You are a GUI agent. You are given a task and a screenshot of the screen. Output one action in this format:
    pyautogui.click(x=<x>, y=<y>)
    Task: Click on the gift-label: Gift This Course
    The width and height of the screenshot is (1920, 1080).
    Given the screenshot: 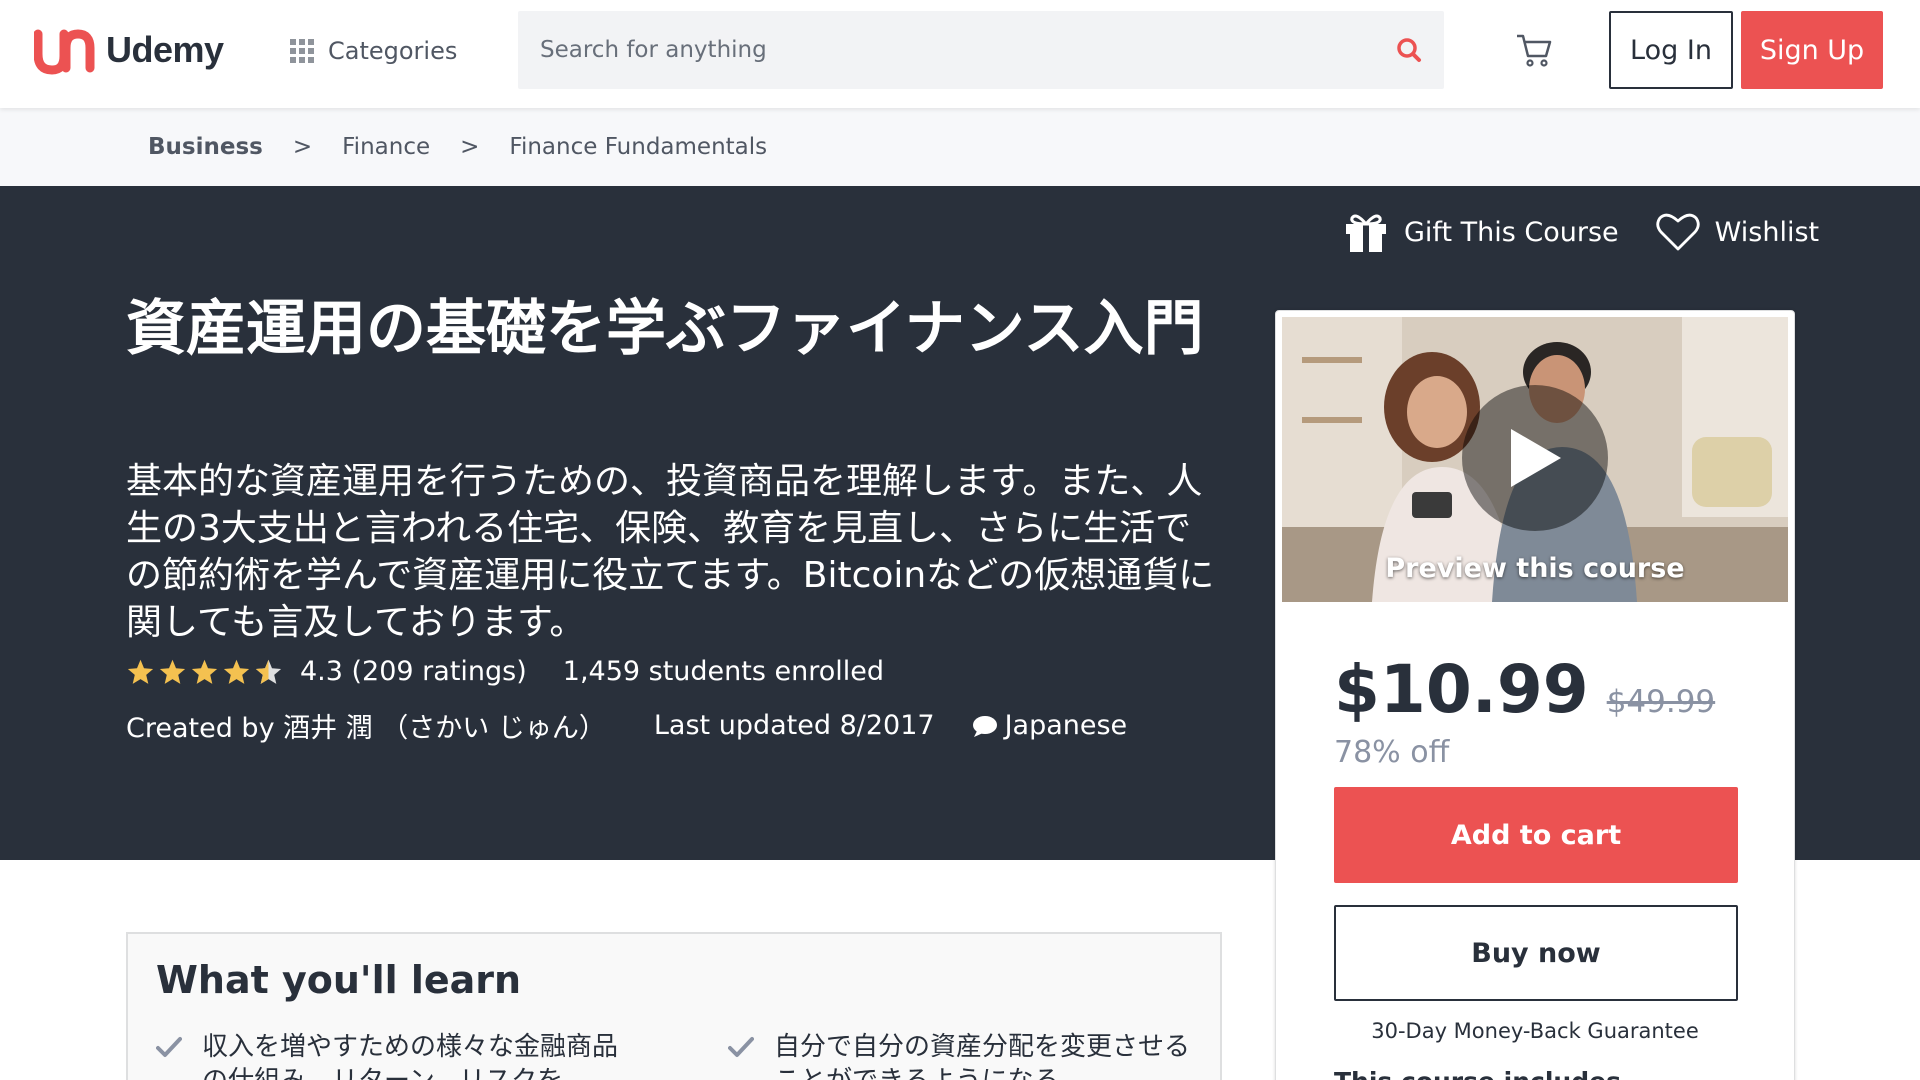 What is the action you would take?
    pyautogui.click(x=1511, y=232)
    